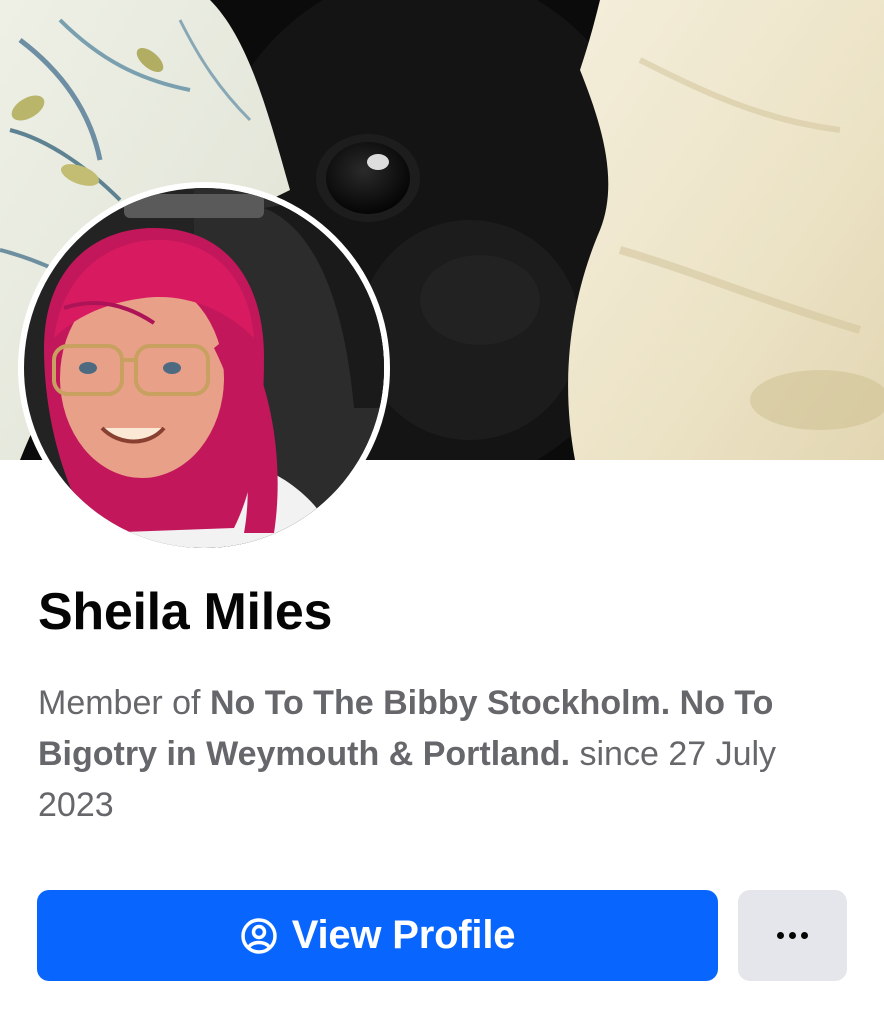 The height and width of the screenshot is (1024, 884). What do you see at coordinates (403, 935) in the screenshot?
I see `view-profile-label: View Profile` at bounding box center [403, 935].